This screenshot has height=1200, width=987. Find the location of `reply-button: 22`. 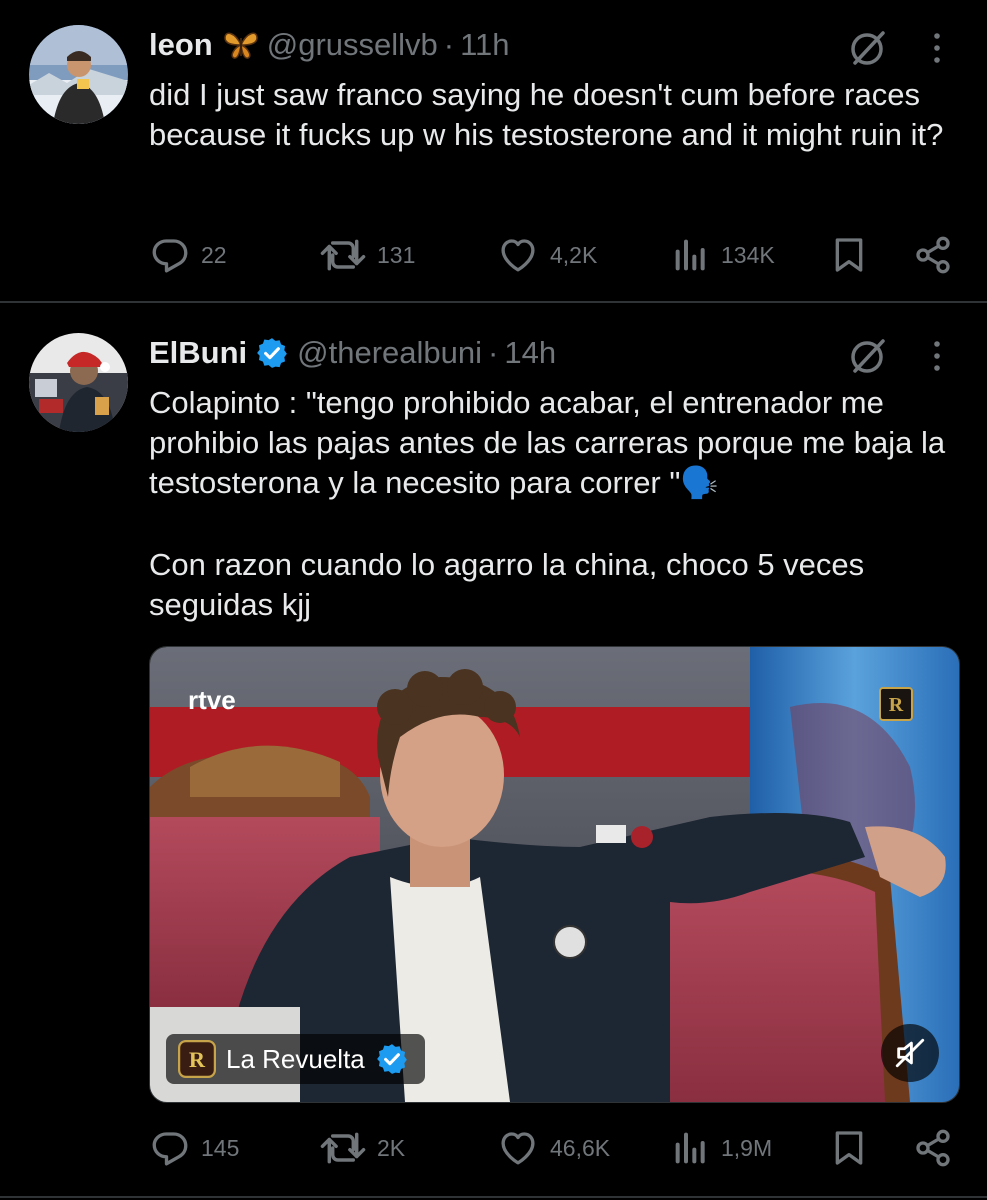

reply-button: 22 is located at coordinates (188, 255).